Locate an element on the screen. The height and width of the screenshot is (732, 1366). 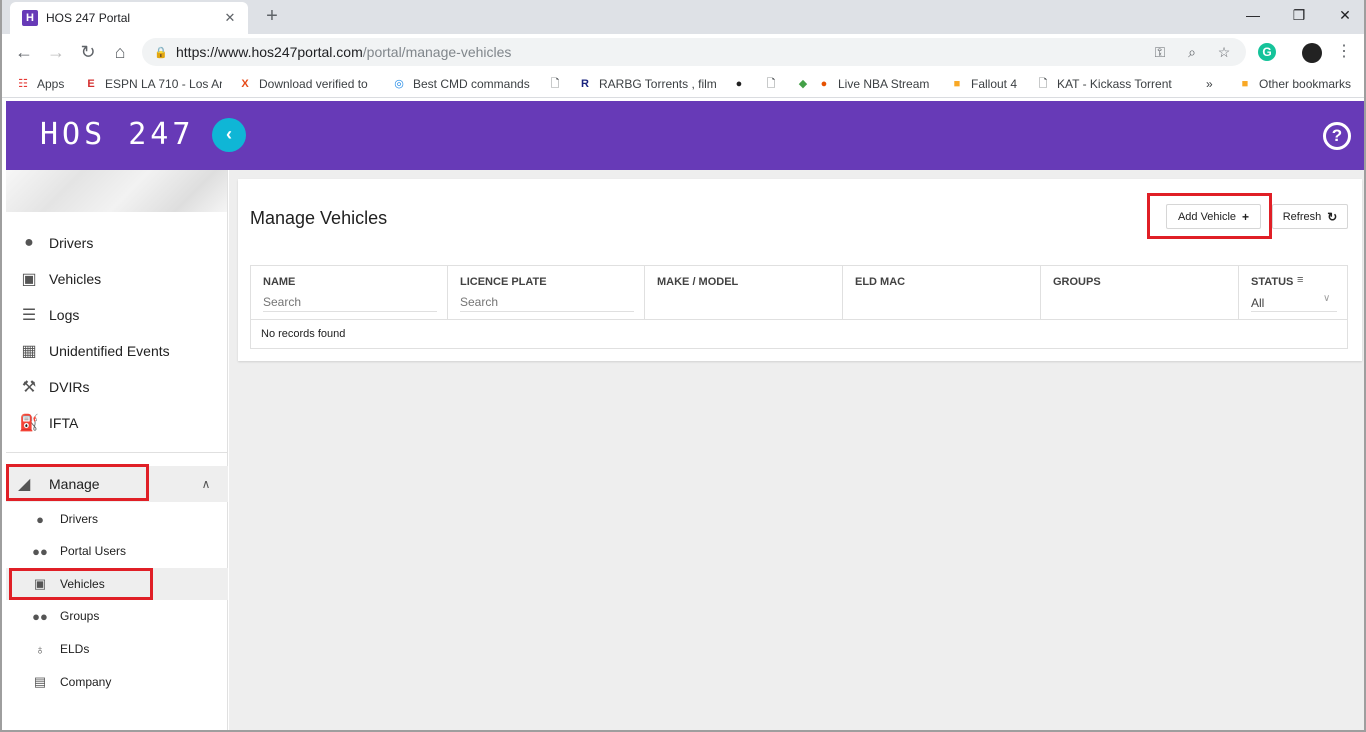
sidebar-item-label: Unidentified Events is located at coordinates (109, 351).